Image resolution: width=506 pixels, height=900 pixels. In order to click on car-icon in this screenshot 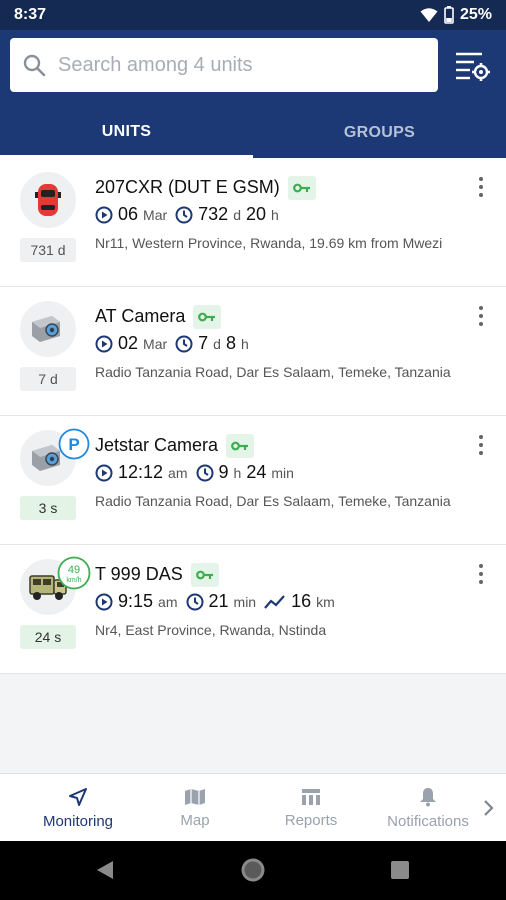, I will do `click(48, 200)`.